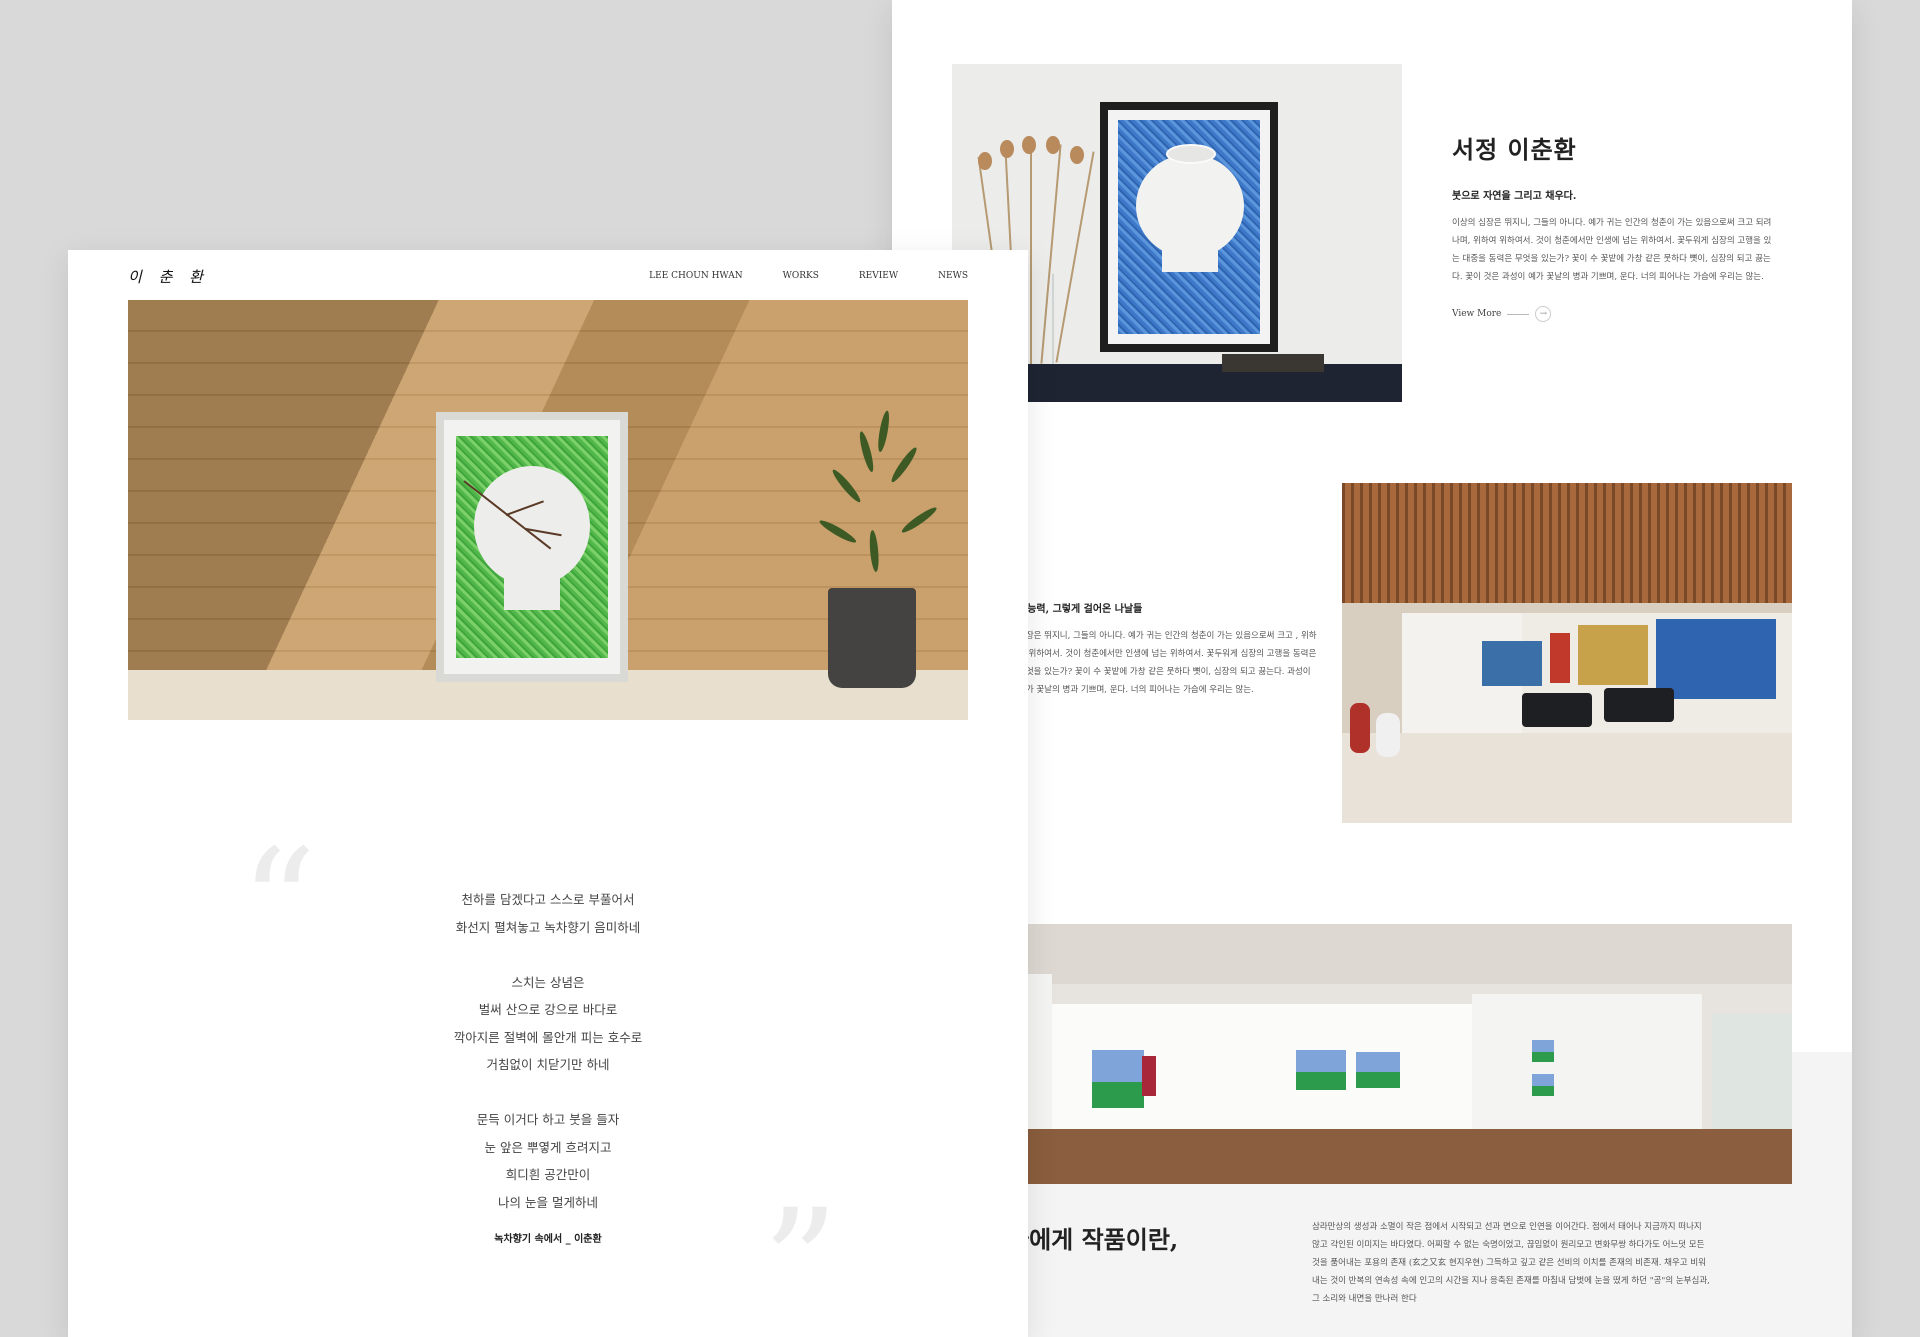 This screenshot has width=1920, height=1337. What do you see at coordinates (1080, 609) in the screenshot?
I see `career-subtitle: 원능력, 그렇게 걸어온 나날들` at bounding box center [1080, 609].